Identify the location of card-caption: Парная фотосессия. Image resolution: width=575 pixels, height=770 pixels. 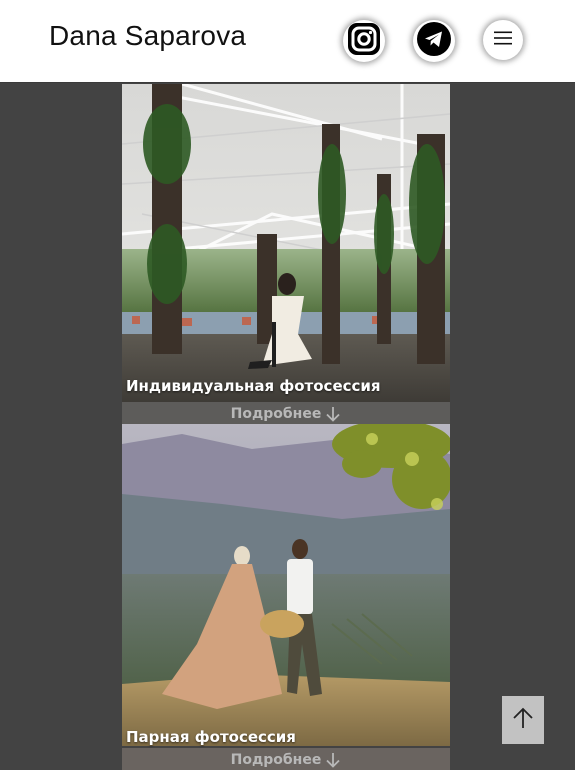
(211, 737).